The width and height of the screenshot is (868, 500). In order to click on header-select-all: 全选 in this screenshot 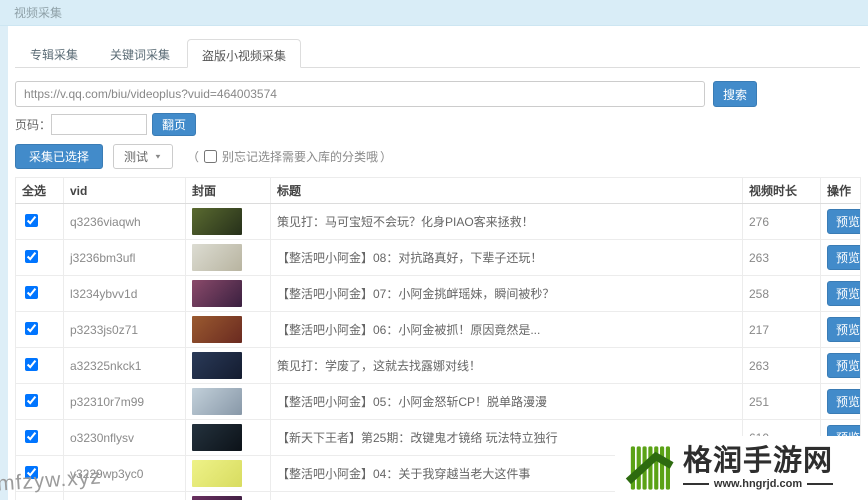, I will do `click(39, 190)`.